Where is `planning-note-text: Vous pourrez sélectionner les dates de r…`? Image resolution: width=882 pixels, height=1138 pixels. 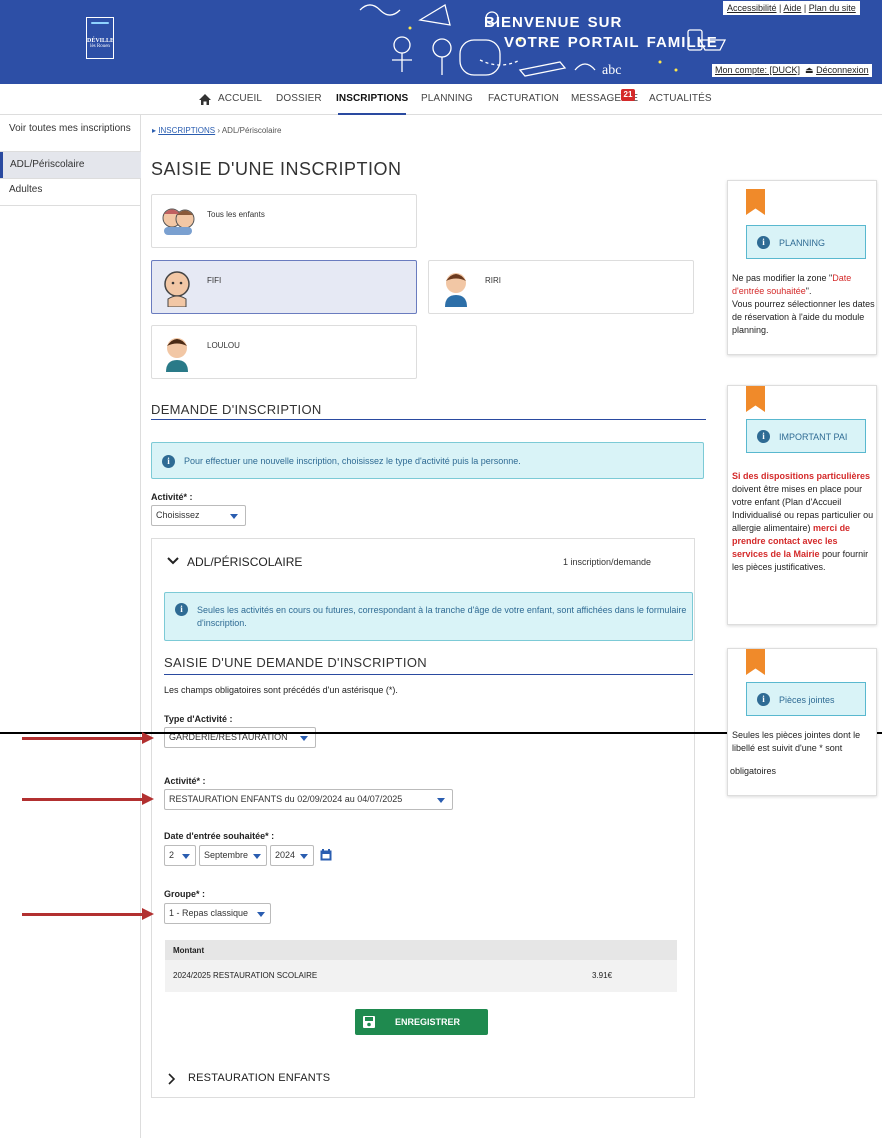
planning-note-text: Vous pourrez sélectionner les dates de r… is located at coordinates (803, 317).